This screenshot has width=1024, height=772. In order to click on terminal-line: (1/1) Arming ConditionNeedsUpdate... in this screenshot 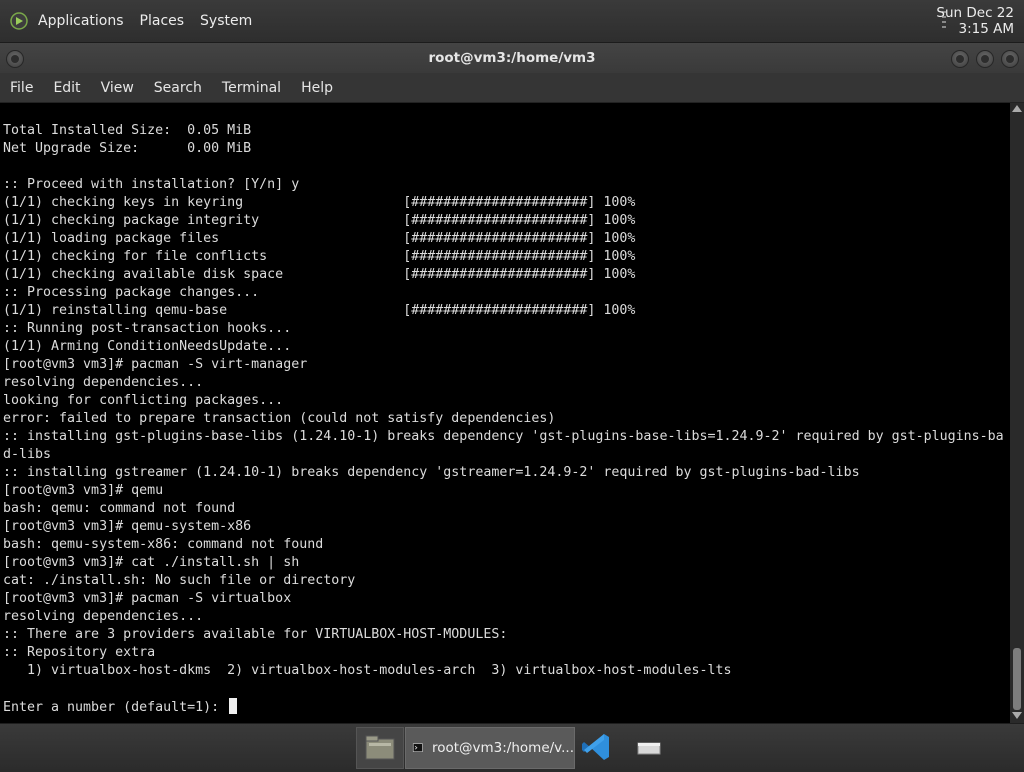, I will do `click(147, 346)`.